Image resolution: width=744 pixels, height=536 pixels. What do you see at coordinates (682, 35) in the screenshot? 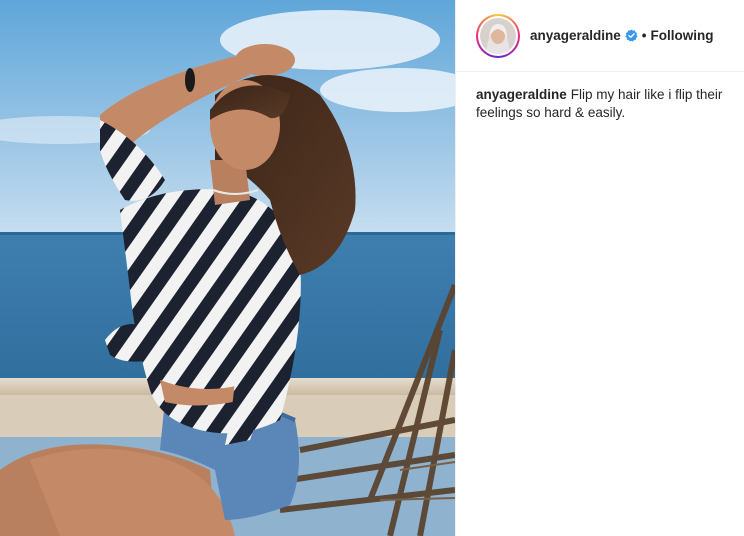
I see `following-button: Following` at bounding box center [682, 35].